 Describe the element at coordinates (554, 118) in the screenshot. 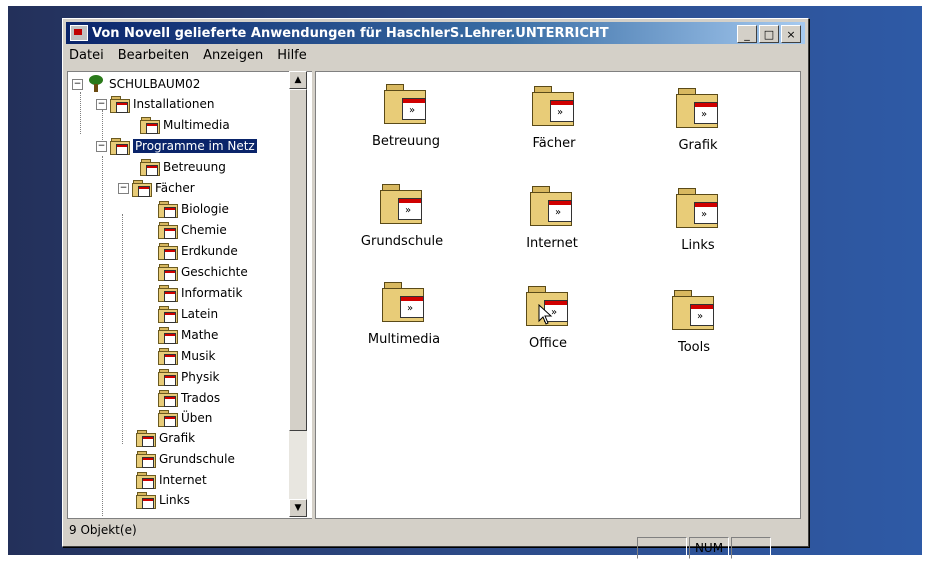

I see `folder-faecher: Fächer` at that location.